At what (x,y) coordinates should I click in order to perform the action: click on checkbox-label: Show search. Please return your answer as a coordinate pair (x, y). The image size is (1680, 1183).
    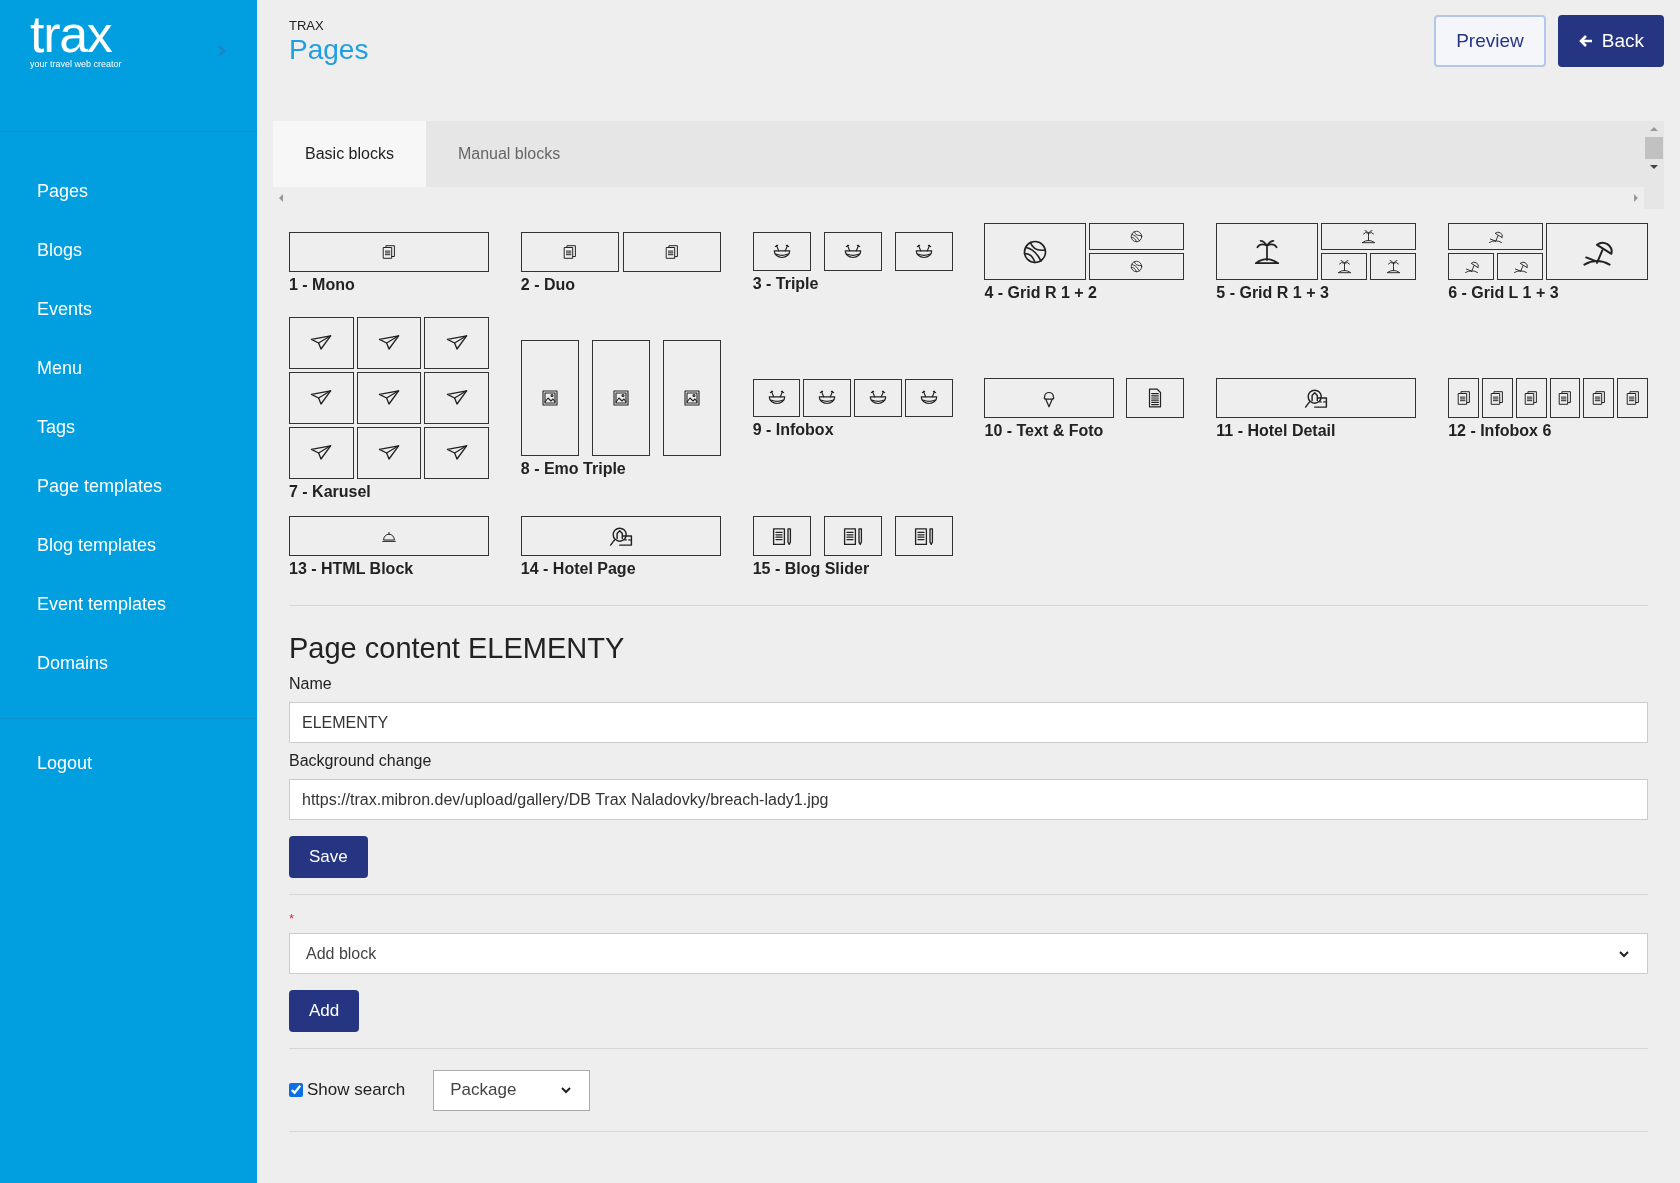
    Looking at the image, I should click on (356, 1090).